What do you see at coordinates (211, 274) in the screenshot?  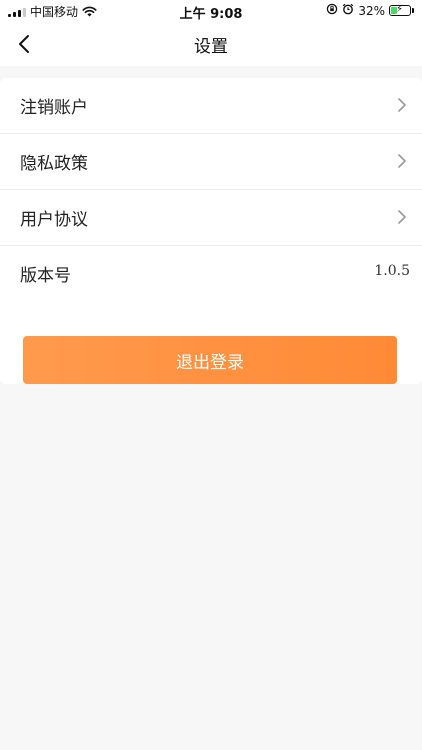 I see `settings-item-version: 版本号 1.0.5` at bounding box center [211, 274].